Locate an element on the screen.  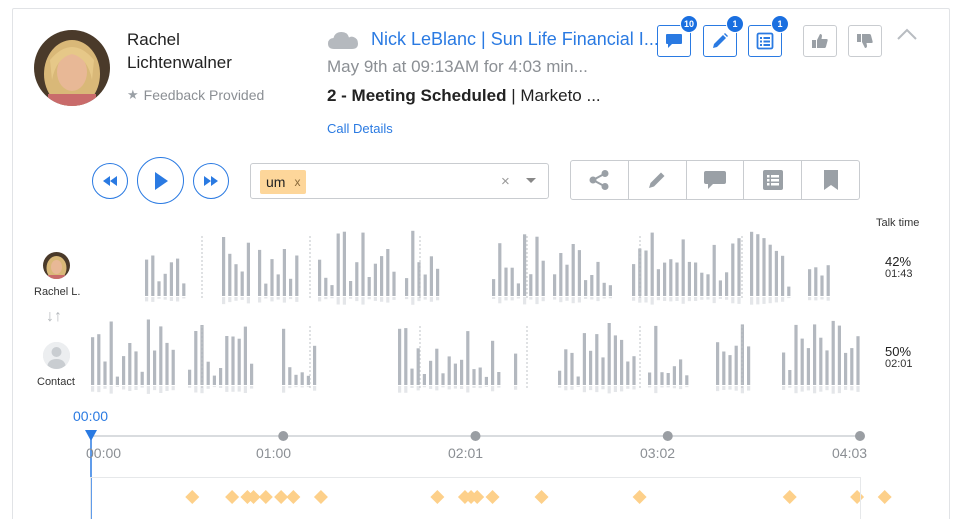
fast-forward-icon is located at coordinates (211, 181).